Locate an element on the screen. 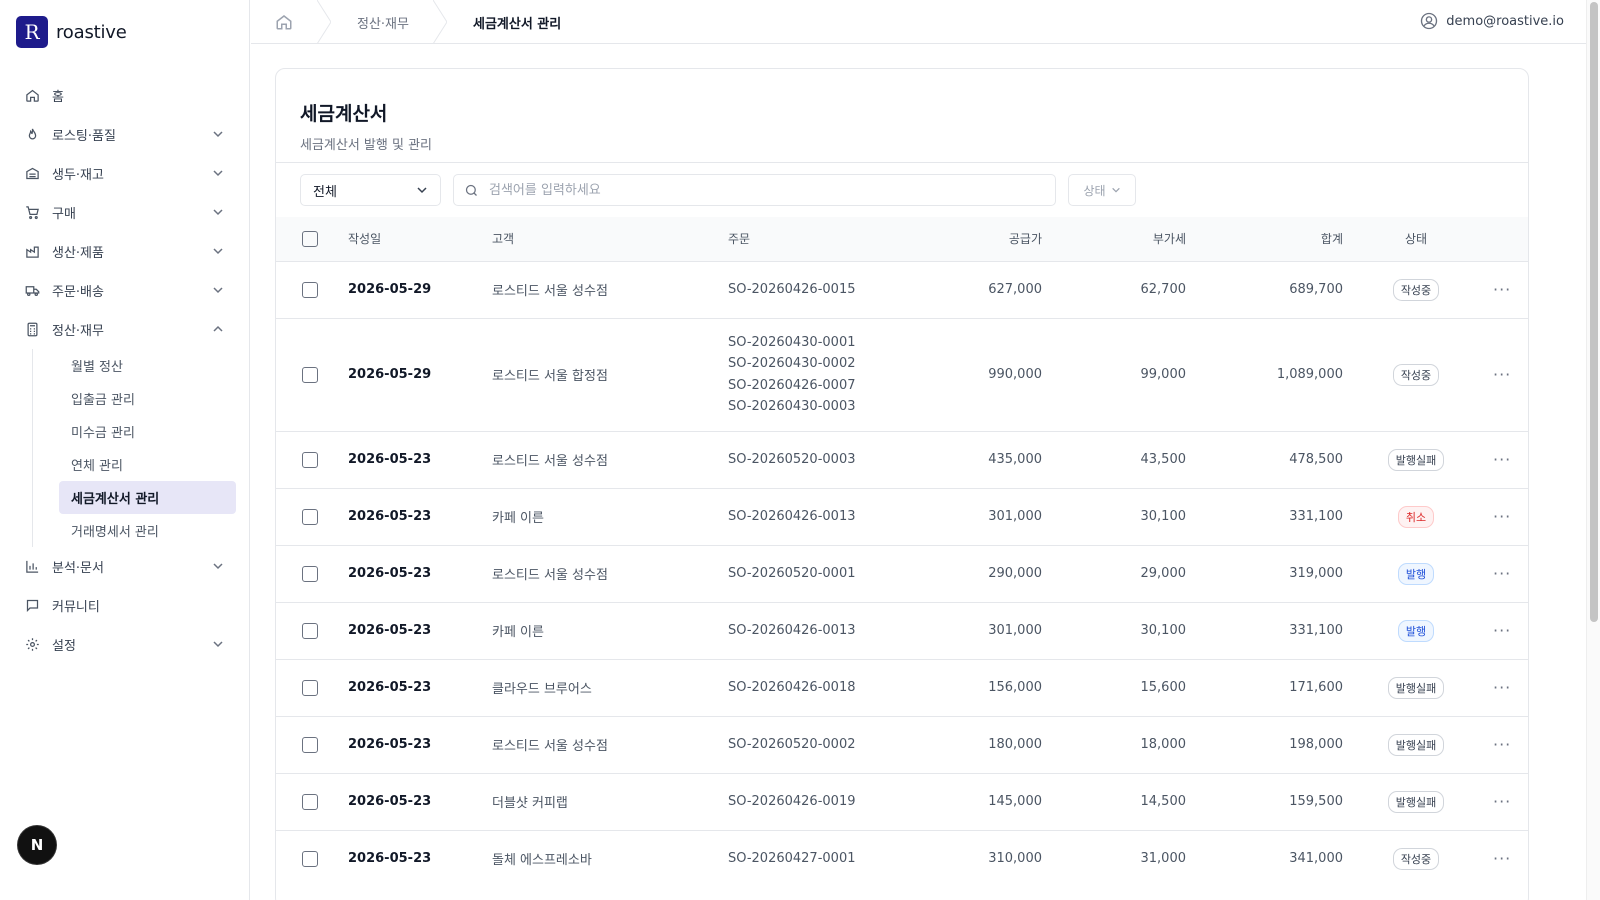 This screenshot has height=900, width=1600. sidebar-item-monthly-settlement: 월별 정산 is located at coordinates (147, 365).